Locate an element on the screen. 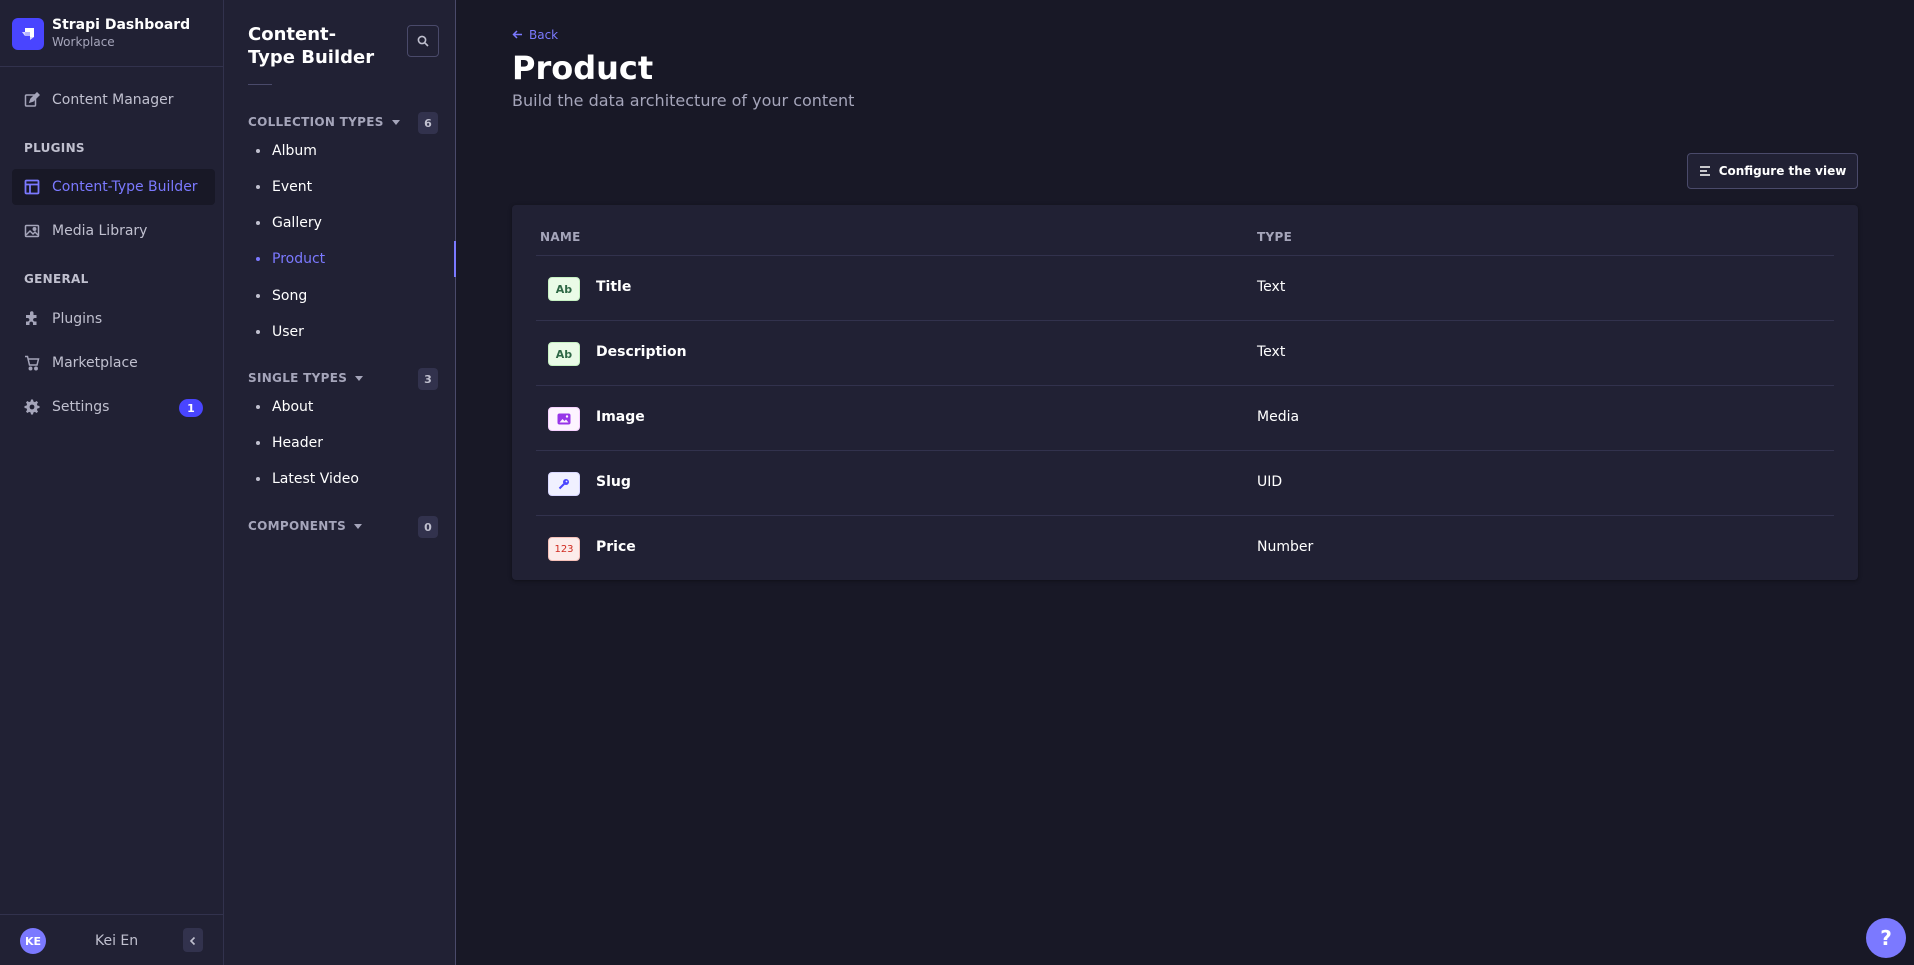 This screenshot has height=965, width=1914. media-type-icon is located at coordinates (564, 419).